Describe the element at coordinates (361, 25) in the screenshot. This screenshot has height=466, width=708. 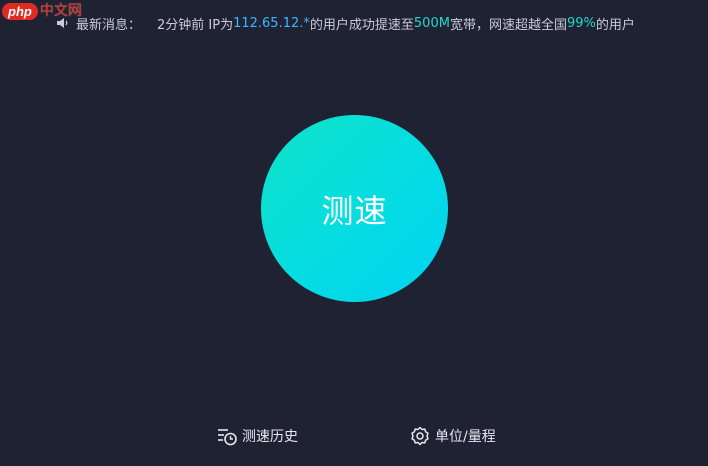
I see `news-mid: 的用户成功提速至` at that location.